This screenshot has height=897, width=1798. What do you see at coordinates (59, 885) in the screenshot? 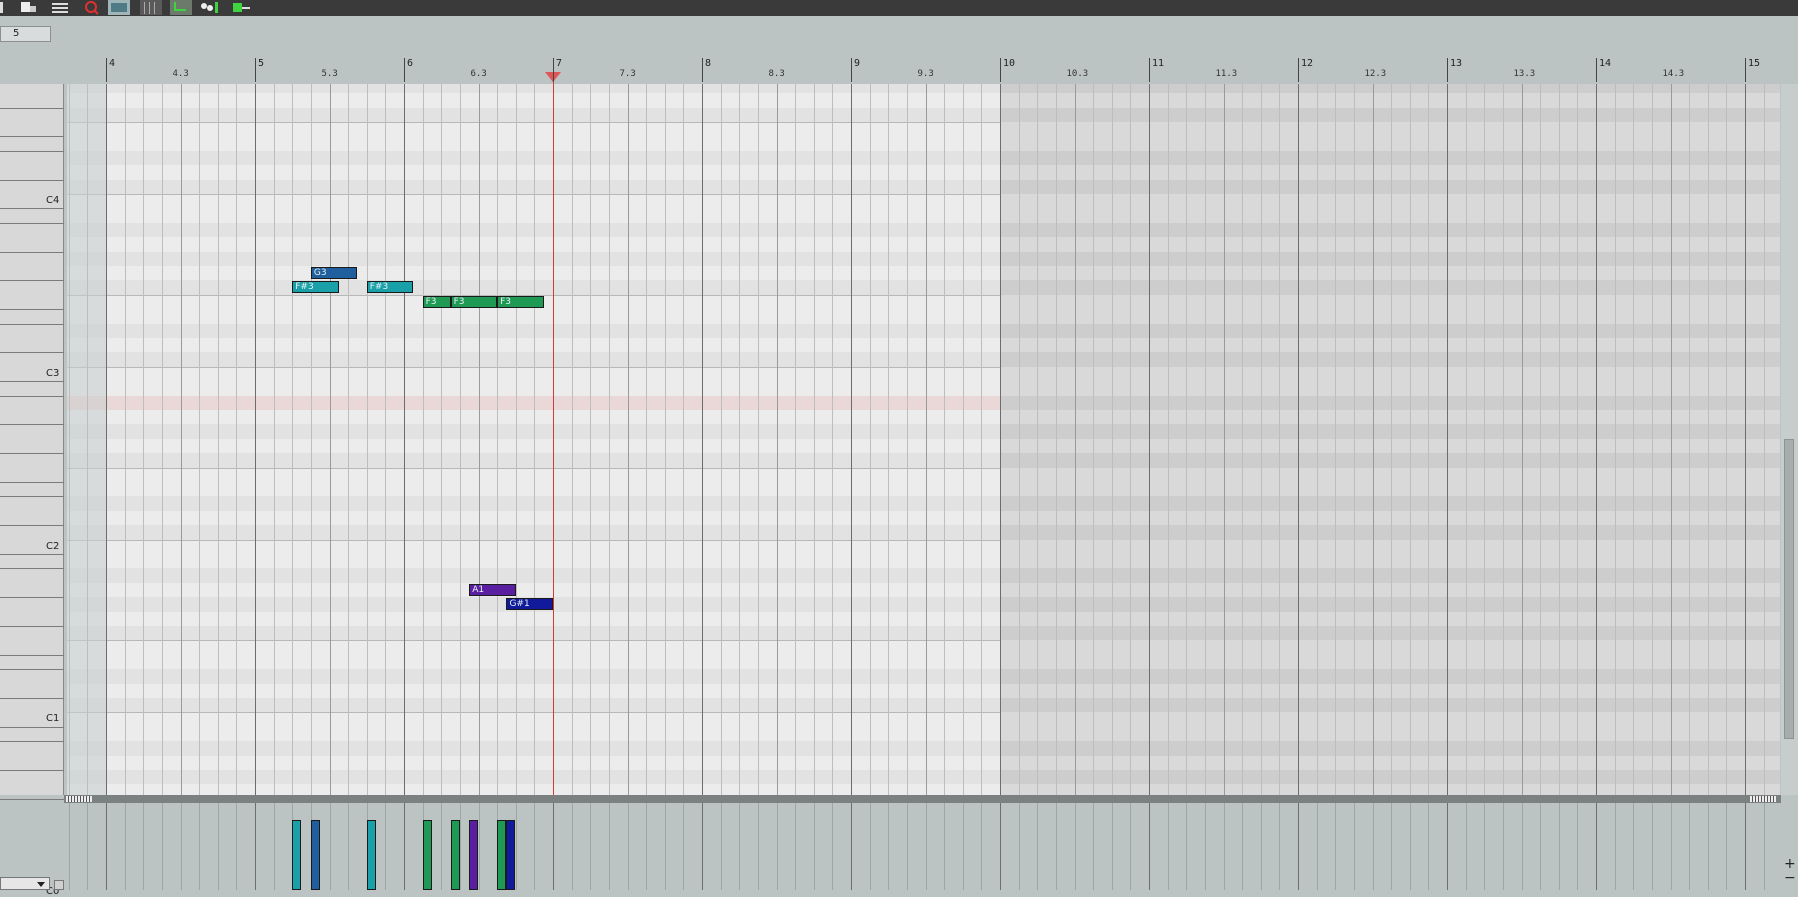
I see `lane-options-button` at bounding box center [59, 885].